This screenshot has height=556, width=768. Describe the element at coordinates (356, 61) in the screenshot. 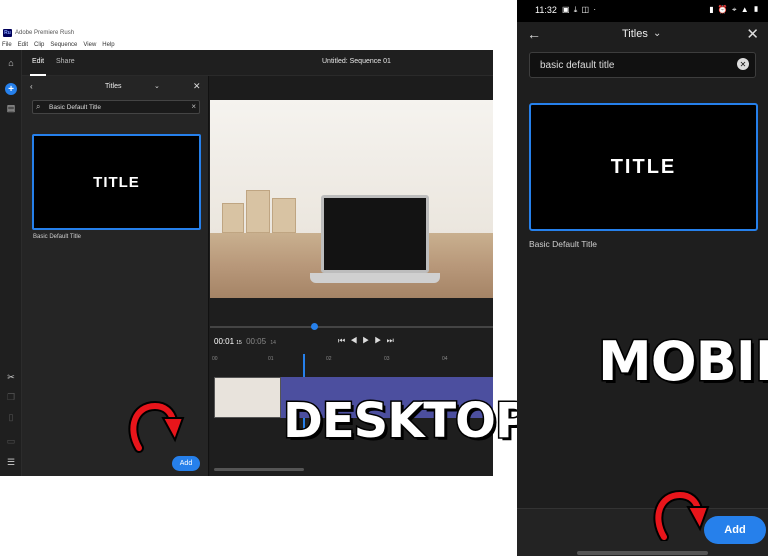

I see `sequence-title: Untitled: Sequence 01` at that location.